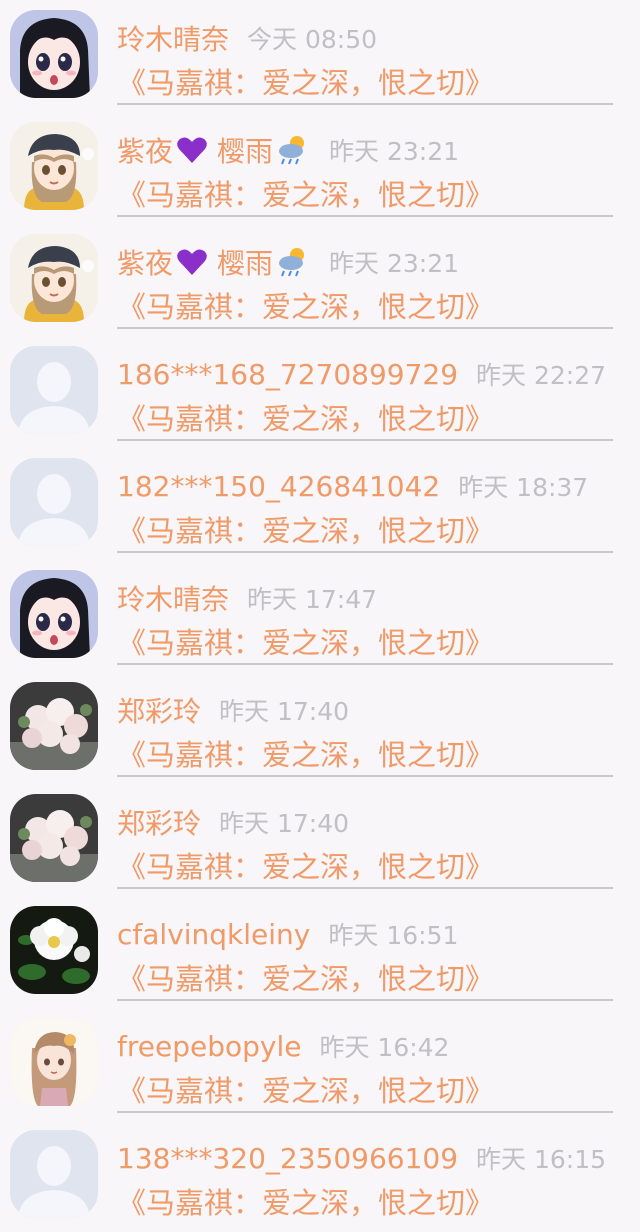  Describe the element at coordinates (312, 39) in the screenshot. I see `timestamp: 今天 08:50` at that location.